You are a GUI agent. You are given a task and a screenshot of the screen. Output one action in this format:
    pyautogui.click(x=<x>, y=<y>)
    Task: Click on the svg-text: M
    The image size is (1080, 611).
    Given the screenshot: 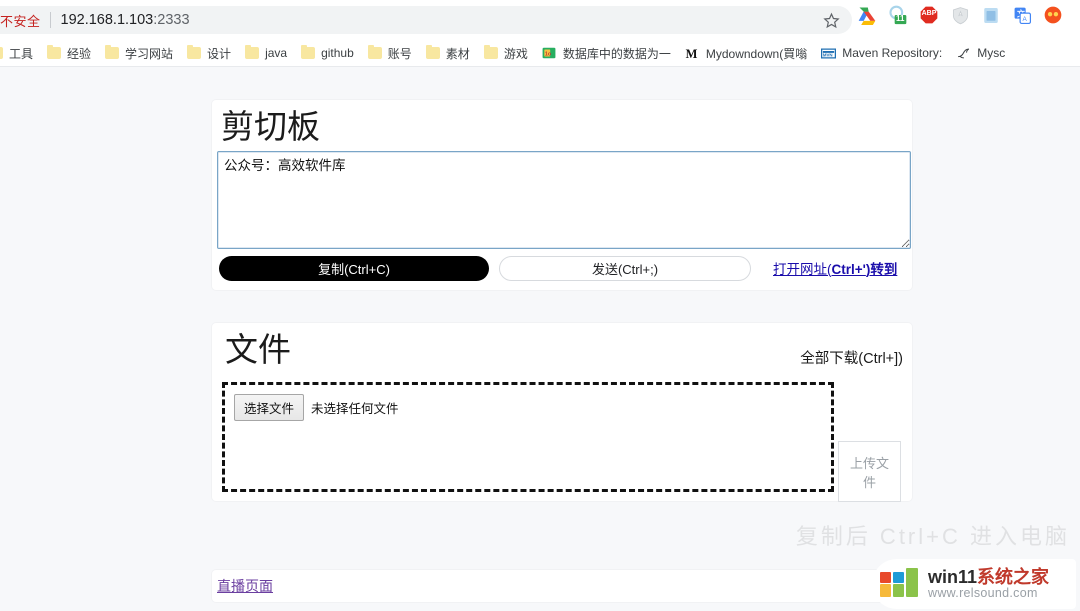 What is the action you would take?
    pyautogui.click(x=691, y=53)
    